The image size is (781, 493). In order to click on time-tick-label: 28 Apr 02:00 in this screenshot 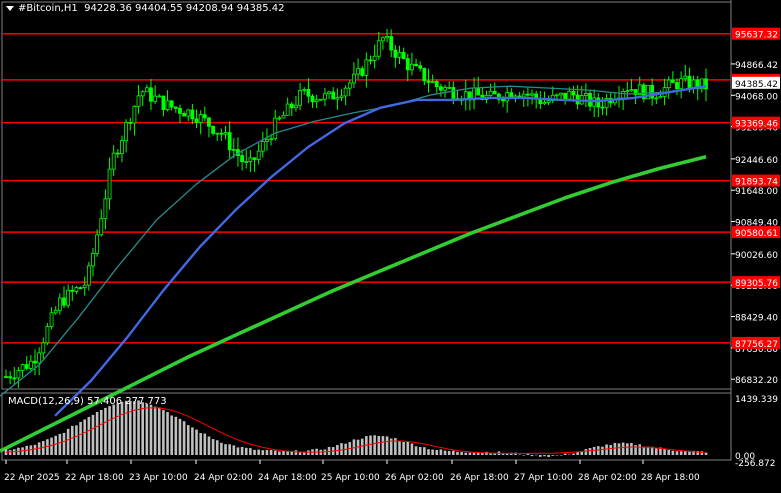, I will do `click(607, 478)`.